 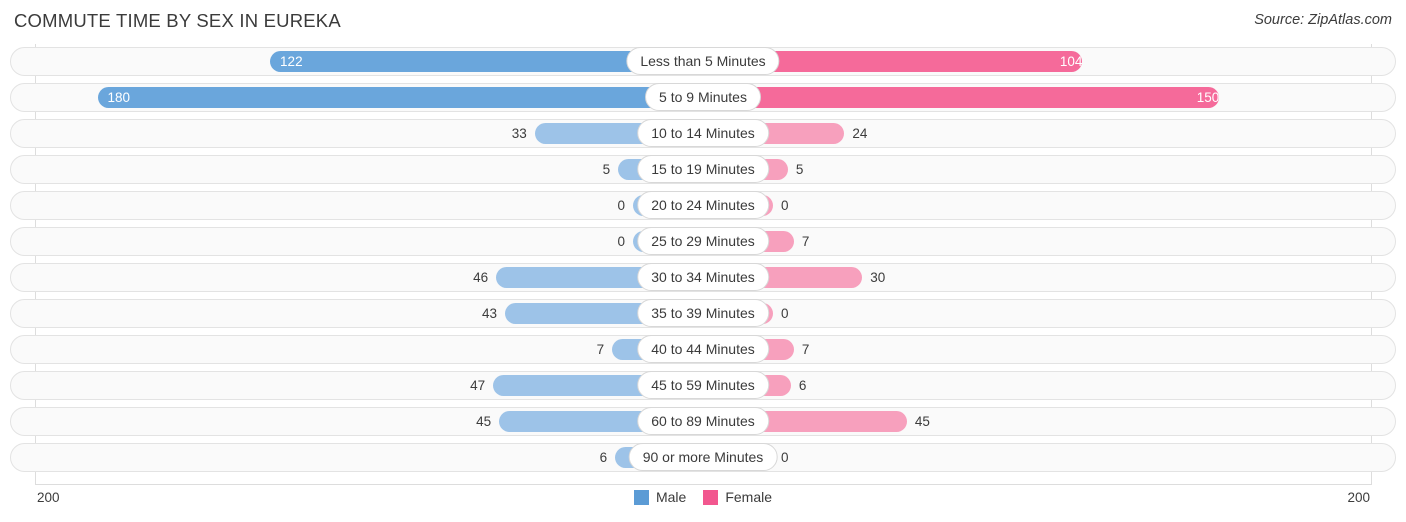 I want to click on category-label: Less than 5 Minutes, so click(x=703, y=61).